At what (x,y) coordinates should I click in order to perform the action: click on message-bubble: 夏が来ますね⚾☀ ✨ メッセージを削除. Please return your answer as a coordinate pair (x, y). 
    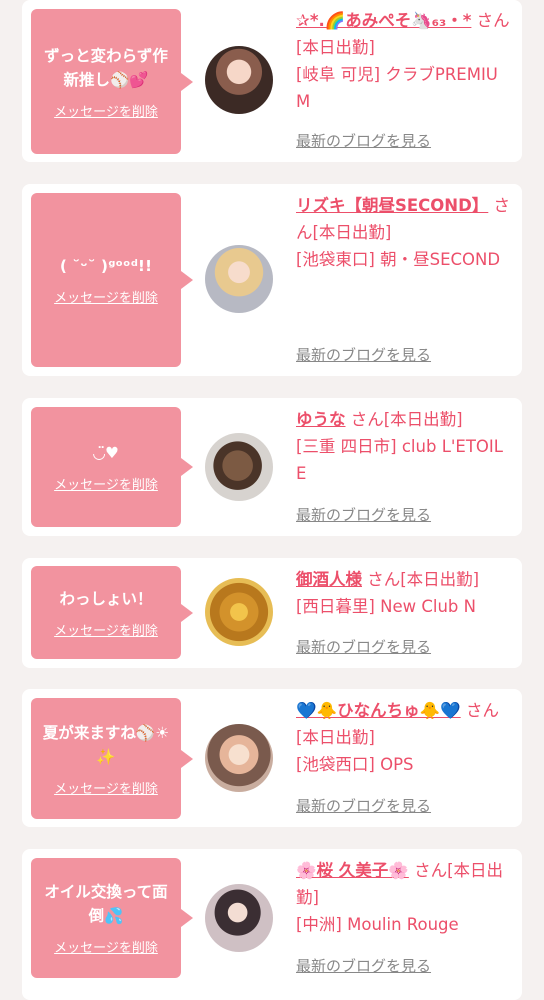
    Looking at the image, I should click on (112, 758).